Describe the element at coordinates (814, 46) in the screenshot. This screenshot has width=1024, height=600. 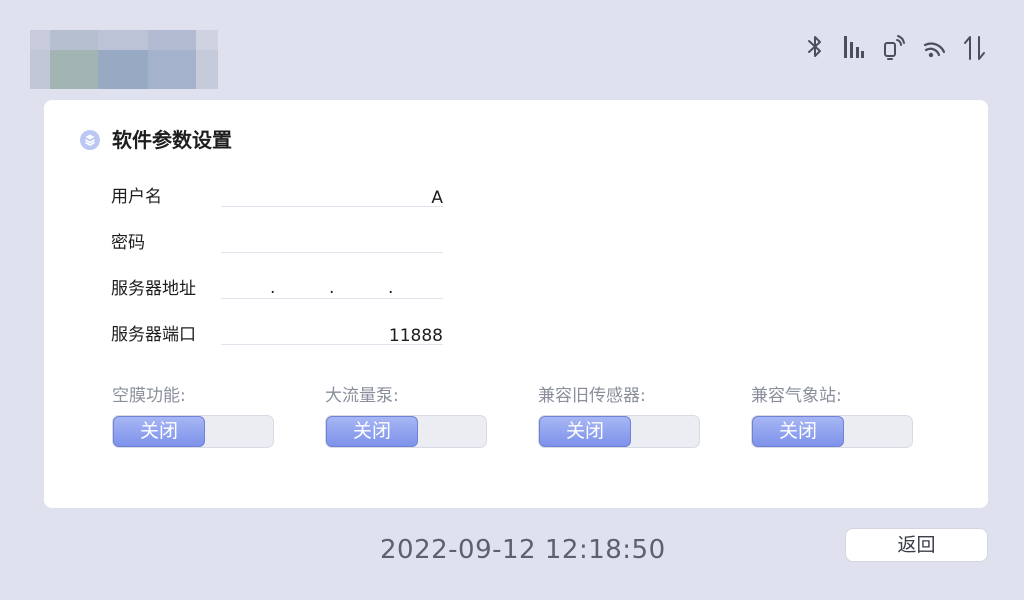
I see `bluetooth-icon` at that location.